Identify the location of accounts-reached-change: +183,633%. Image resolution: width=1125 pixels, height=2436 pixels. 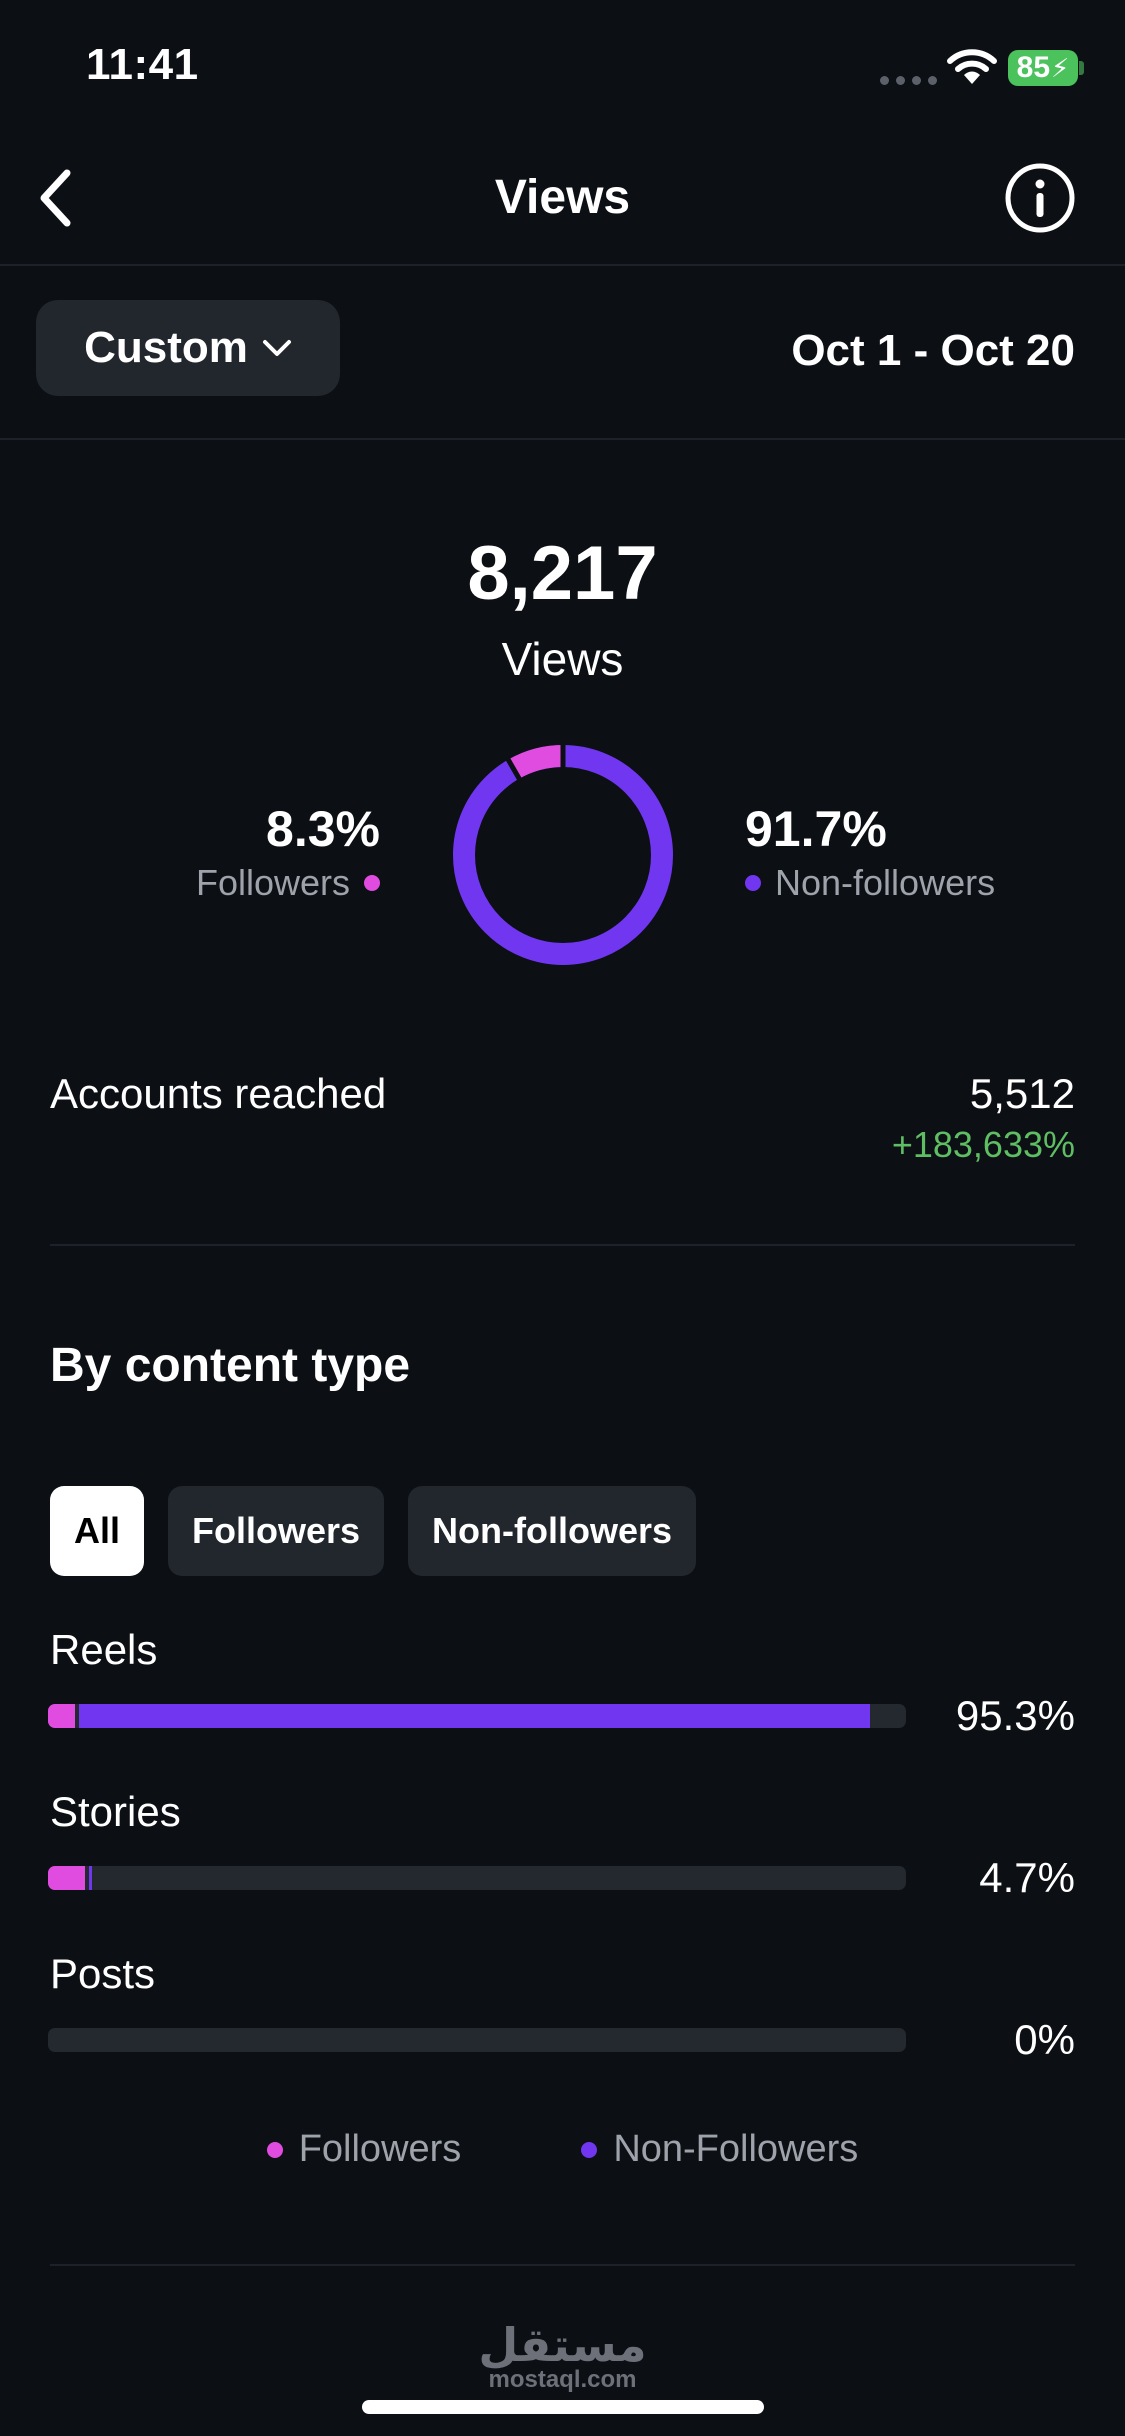
(983, 1144).